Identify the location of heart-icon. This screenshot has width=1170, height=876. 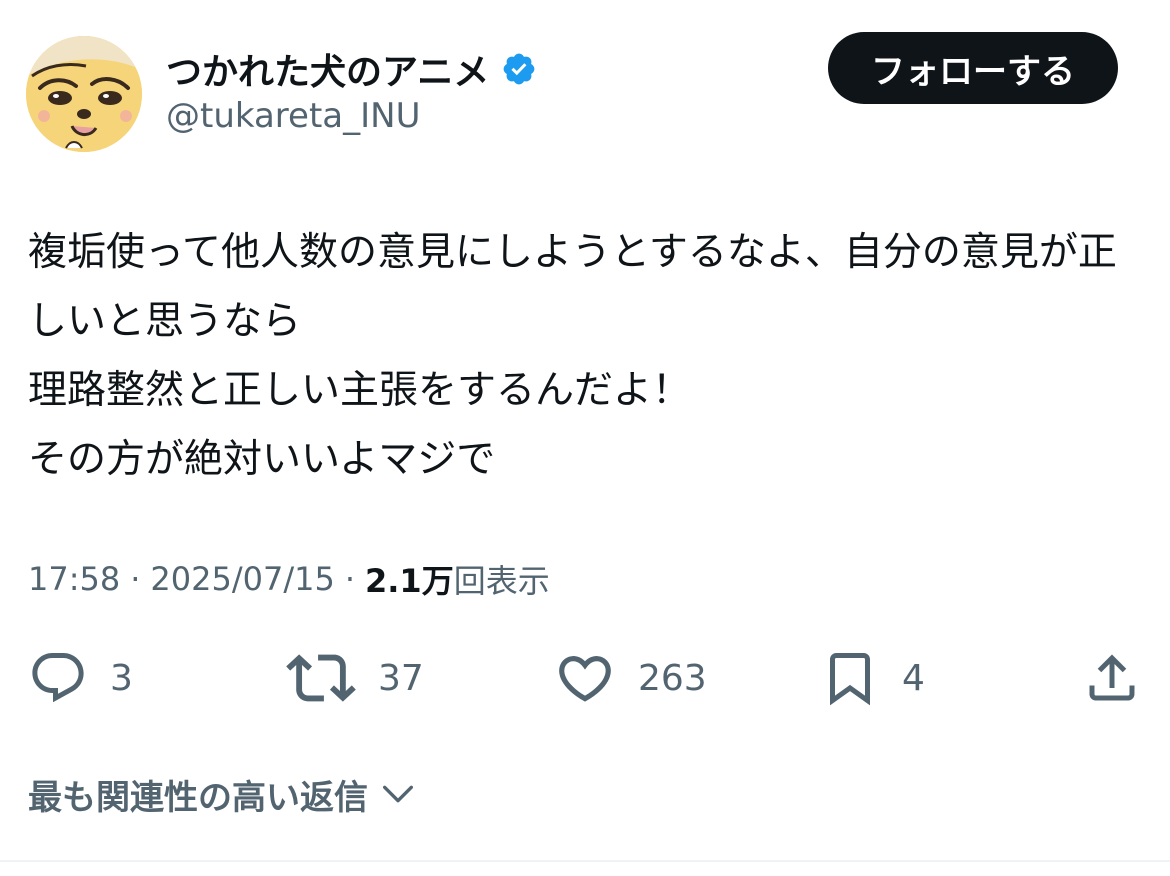
(585, 679).